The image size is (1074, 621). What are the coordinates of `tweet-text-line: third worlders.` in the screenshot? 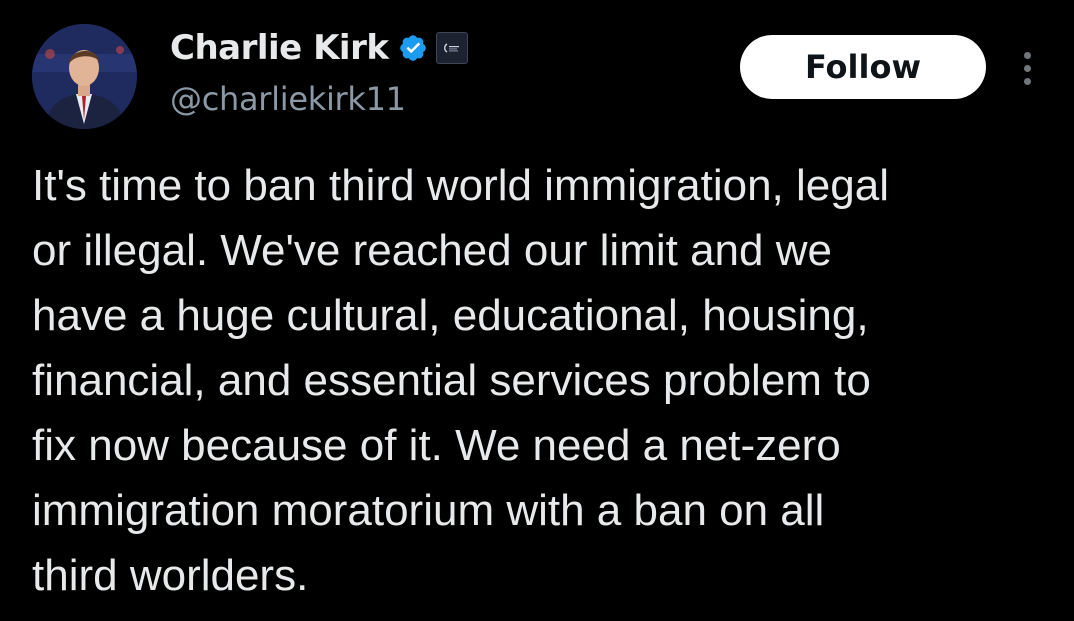 It's located at (170, 575).